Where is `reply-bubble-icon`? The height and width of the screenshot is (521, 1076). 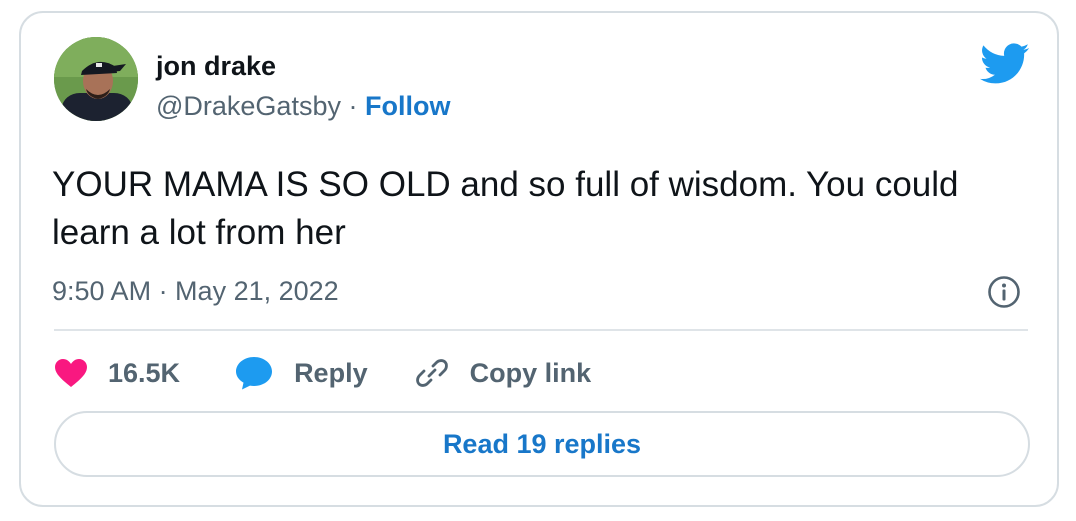 reply-bubble-icon is located at coordinates (254, 373).